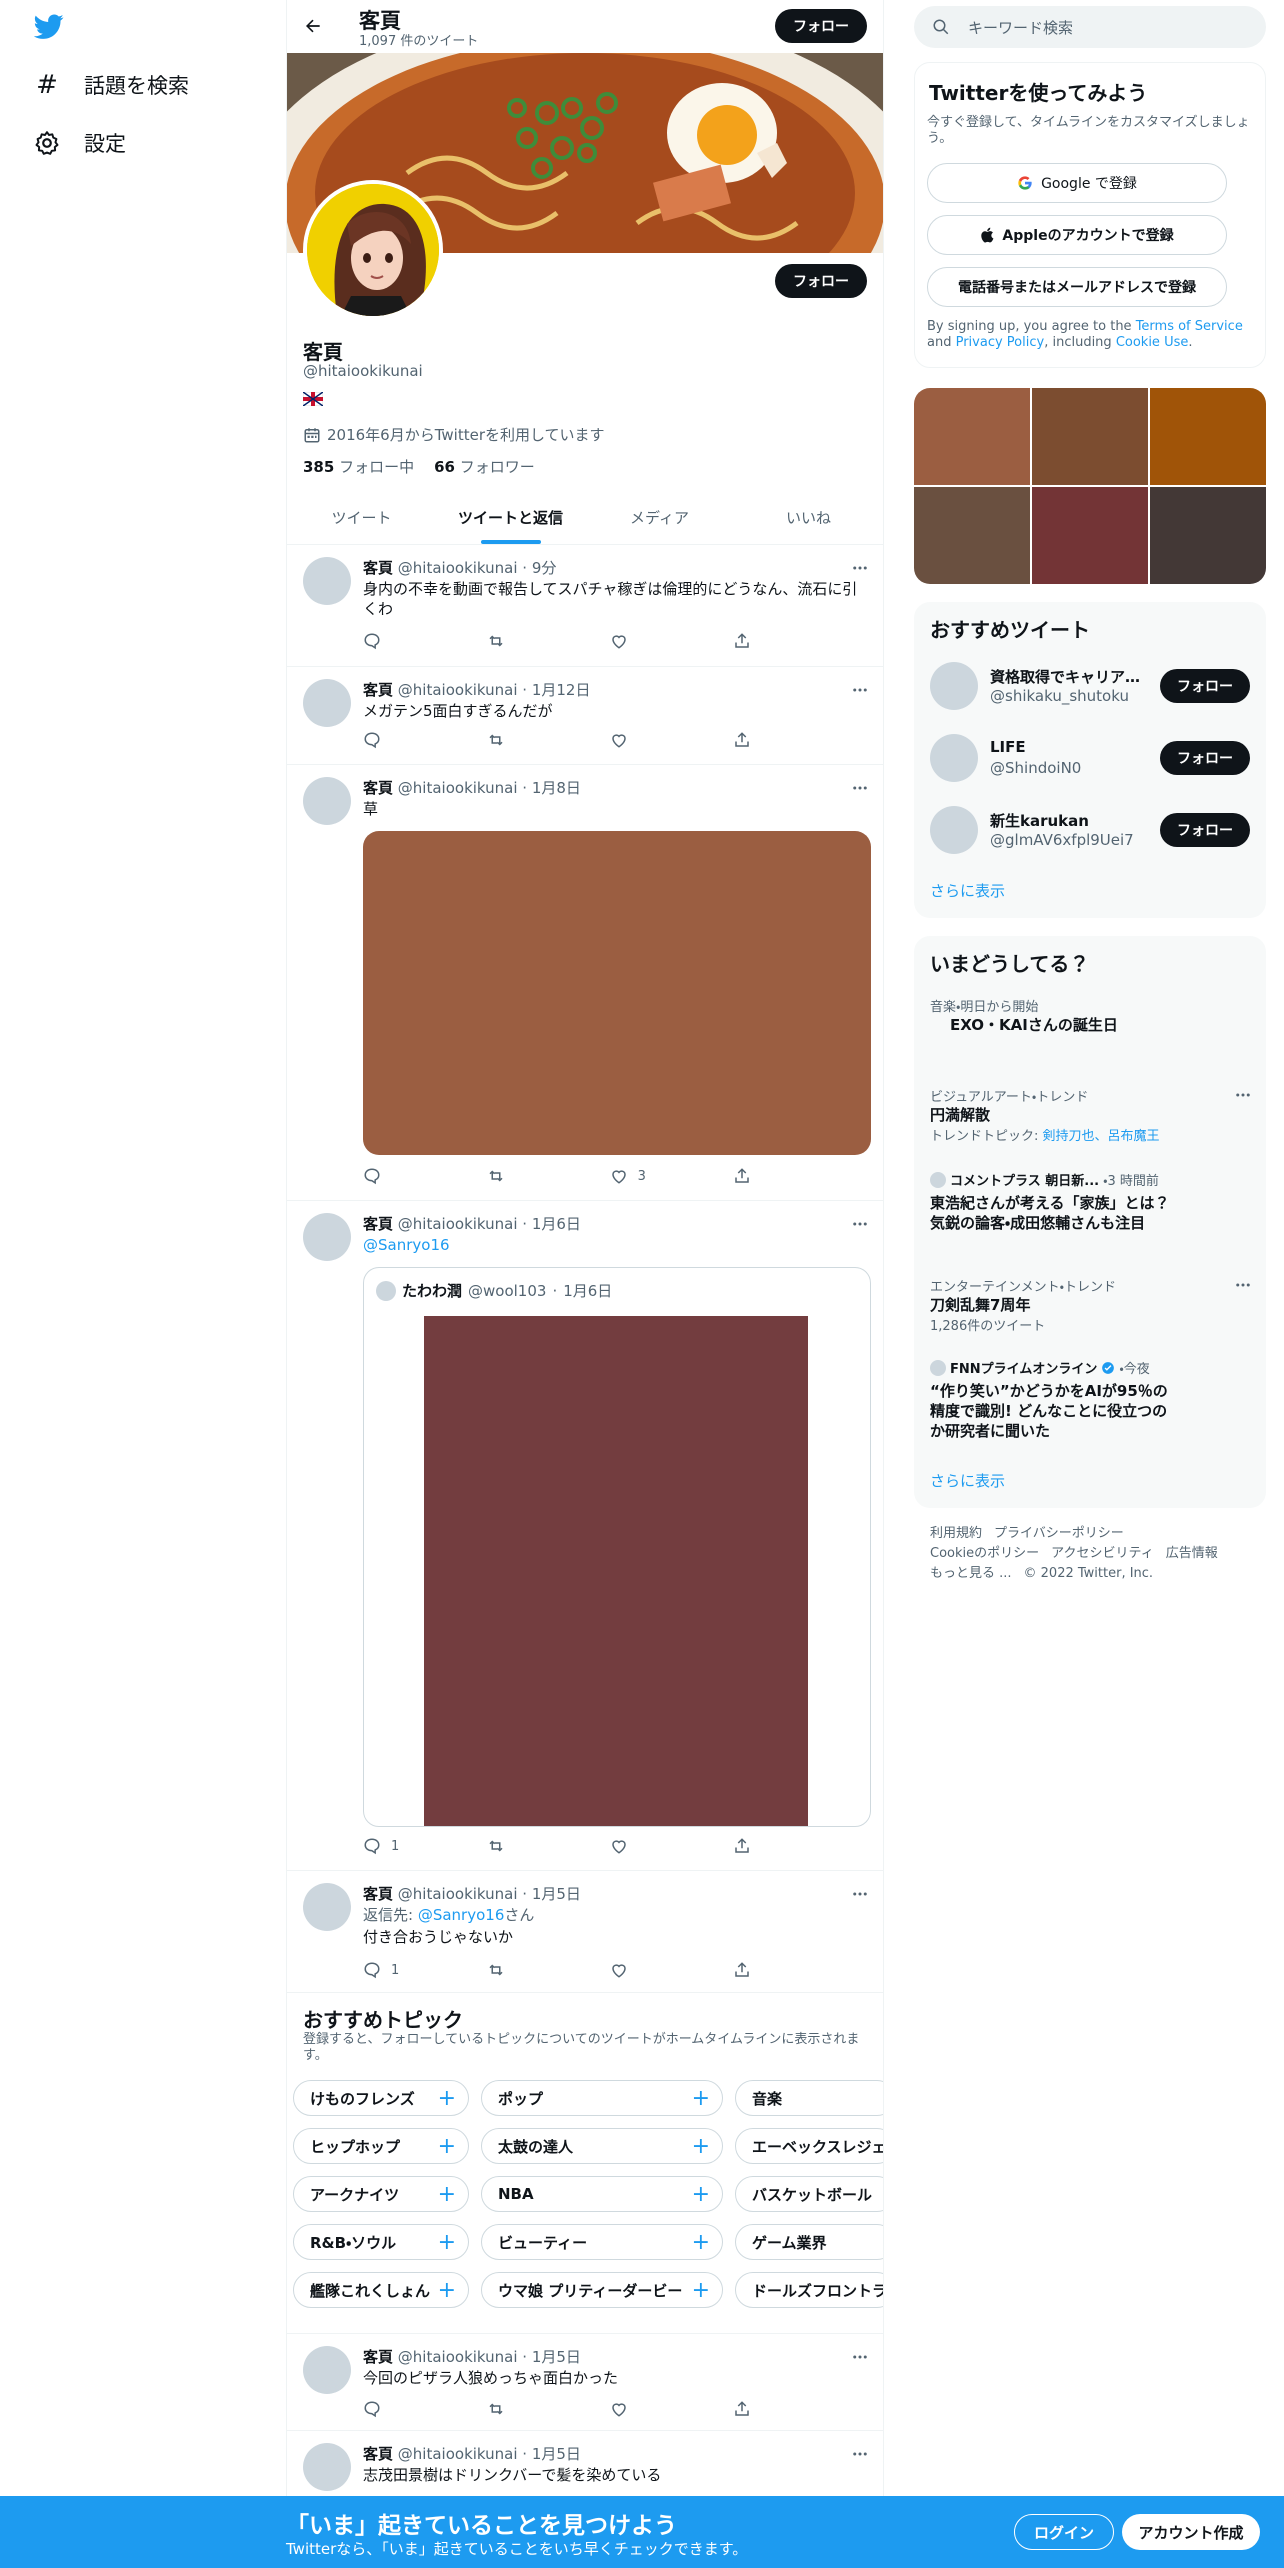  I want to click on topic-chip: ゲーム業界, so click(809, 2242).